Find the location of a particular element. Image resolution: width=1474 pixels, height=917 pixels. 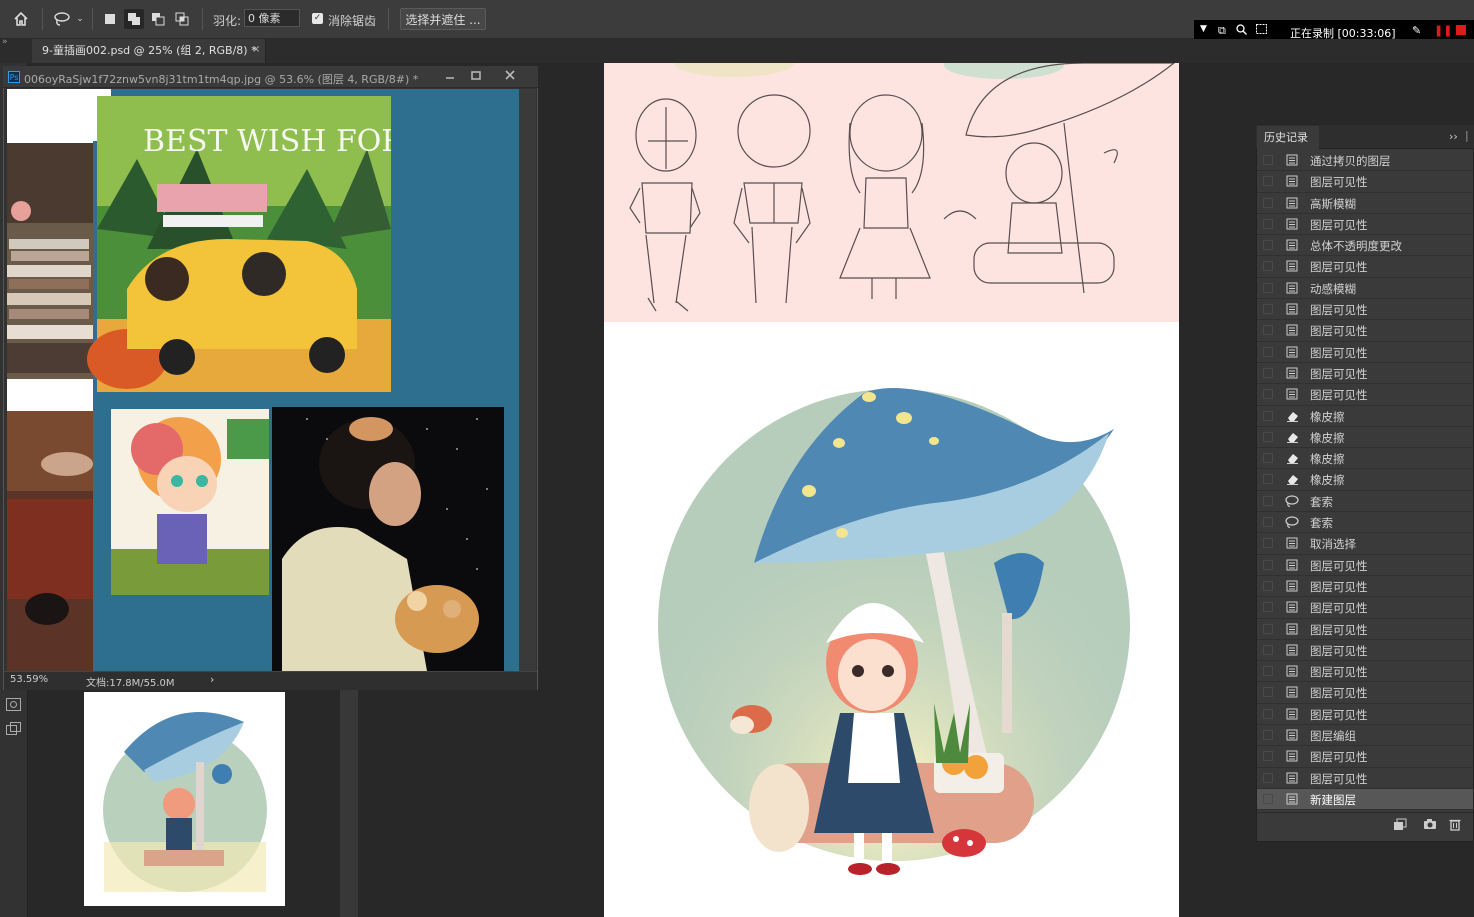

history-item: 高斯模糊 is located at coordinates (1365, 203).